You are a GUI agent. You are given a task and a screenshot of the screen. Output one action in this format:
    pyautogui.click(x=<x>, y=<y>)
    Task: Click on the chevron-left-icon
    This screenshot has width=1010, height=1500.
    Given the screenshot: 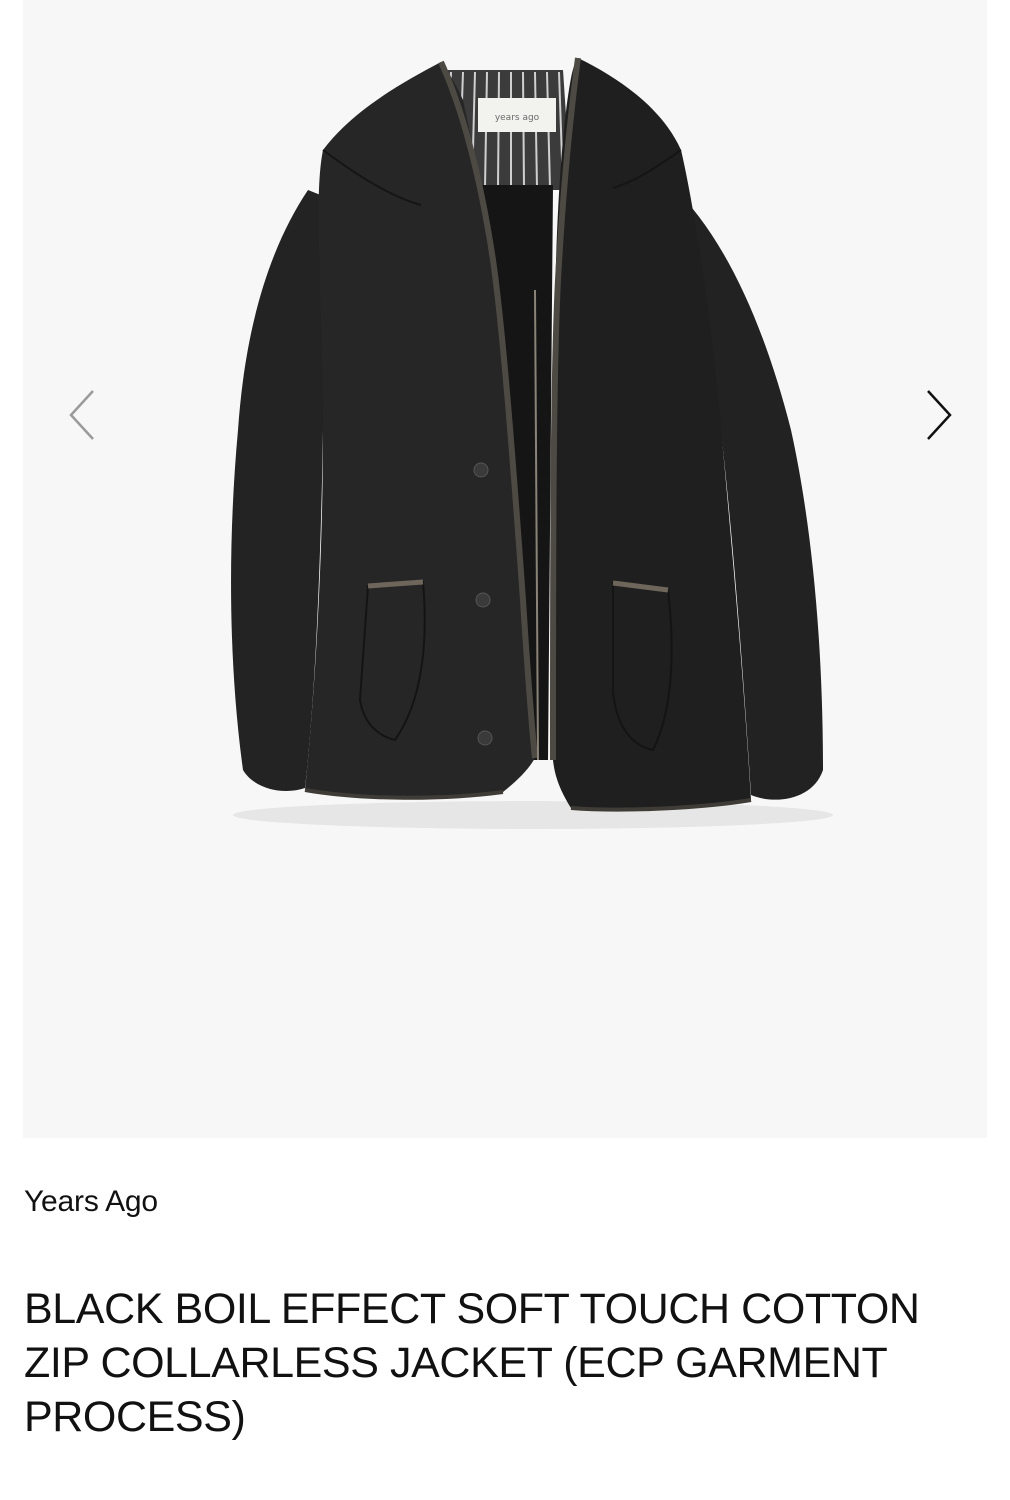 What is the action you would take?
    pyautogui.click(x=81, y=415)
    